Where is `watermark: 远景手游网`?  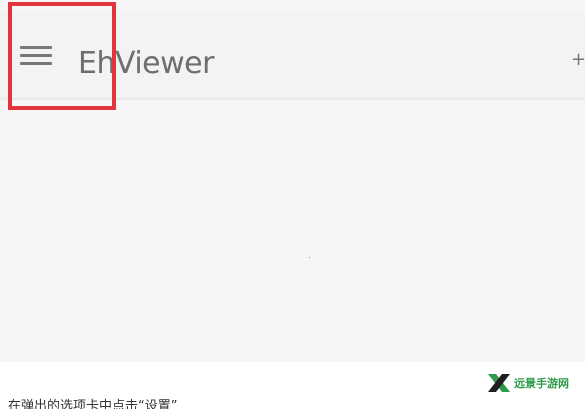
watermark: 远景手游网 is located at coordinates (527, 383).